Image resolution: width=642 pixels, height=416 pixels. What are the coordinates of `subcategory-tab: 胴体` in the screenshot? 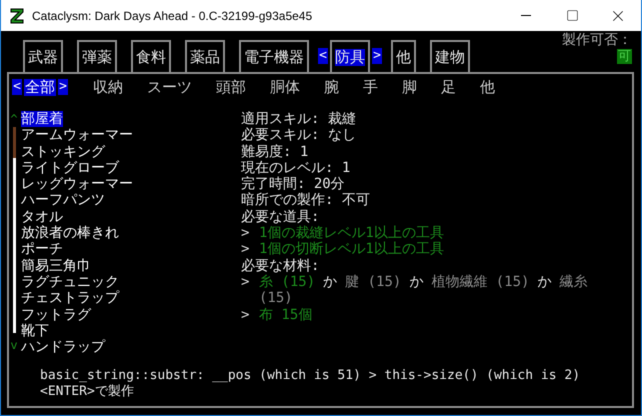 It's located at (285, 87).